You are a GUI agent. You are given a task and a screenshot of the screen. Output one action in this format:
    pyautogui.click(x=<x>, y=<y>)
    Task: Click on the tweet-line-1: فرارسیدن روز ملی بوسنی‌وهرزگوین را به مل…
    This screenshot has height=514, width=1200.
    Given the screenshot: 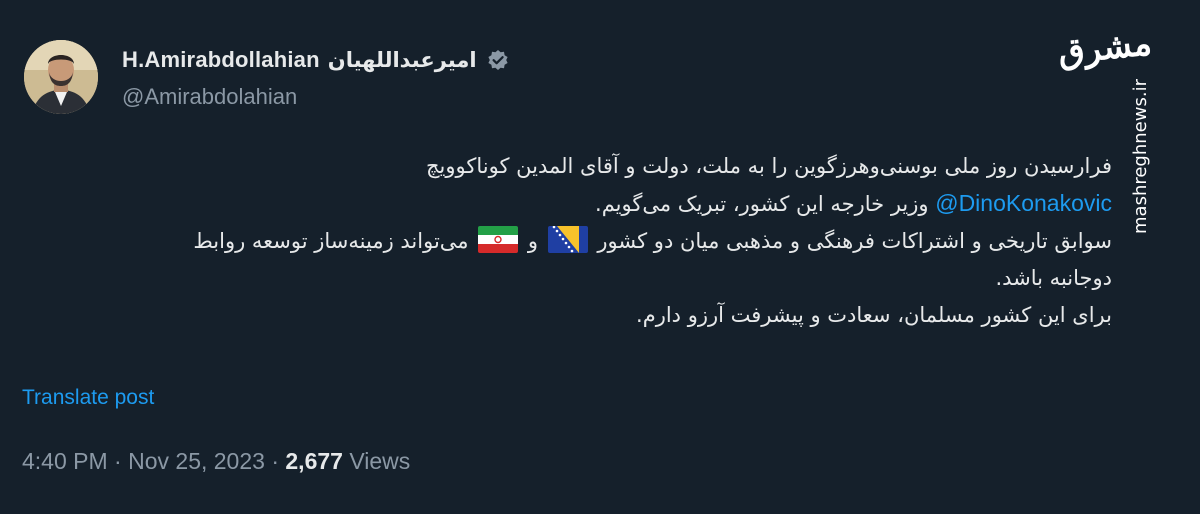 What is the action you would take?
    pyautogui.click(x=768, y=166)
    